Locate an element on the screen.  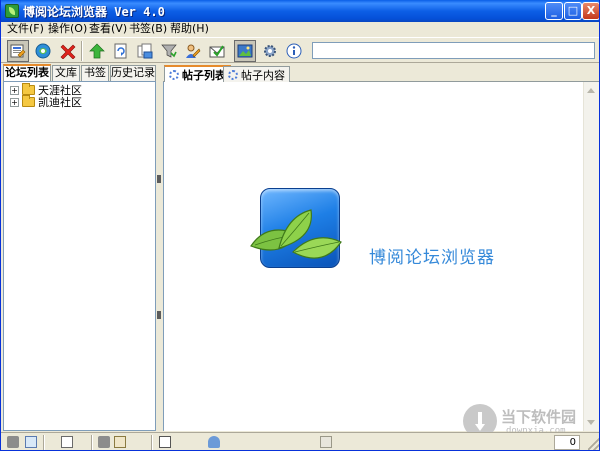
save-button is located at coordinates (145, 51).